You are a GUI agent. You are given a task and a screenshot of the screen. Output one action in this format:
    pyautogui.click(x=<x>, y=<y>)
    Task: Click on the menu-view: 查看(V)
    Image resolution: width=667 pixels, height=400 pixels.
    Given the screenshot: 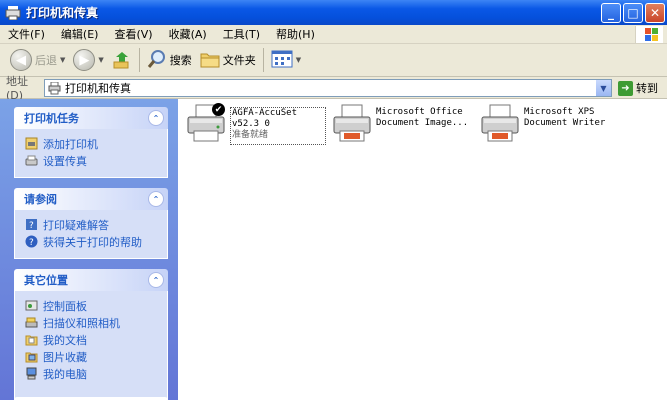 What is the action you would take?
    pyautogui.click(x=133, y=34)
    